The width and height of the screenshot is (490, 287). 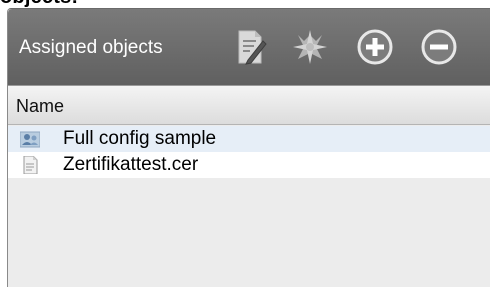 What do you see at coordinates (249, 105) in the screenshot?
I see `column-header-name: Name` at bounding box center [249, 105].